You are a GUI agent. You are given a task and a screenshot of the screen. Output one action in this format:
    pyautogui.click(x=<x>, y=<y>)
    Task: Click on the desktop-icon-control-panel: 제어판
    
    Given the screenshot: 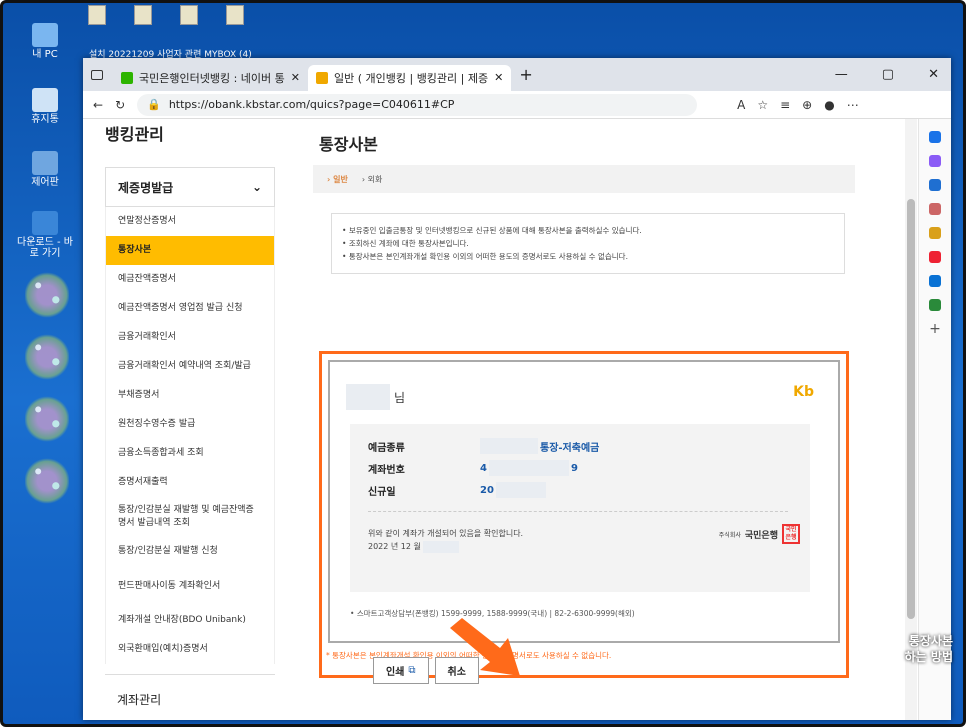 What is the action you would take?
    pyautogui.click(x=45, y=169)
    